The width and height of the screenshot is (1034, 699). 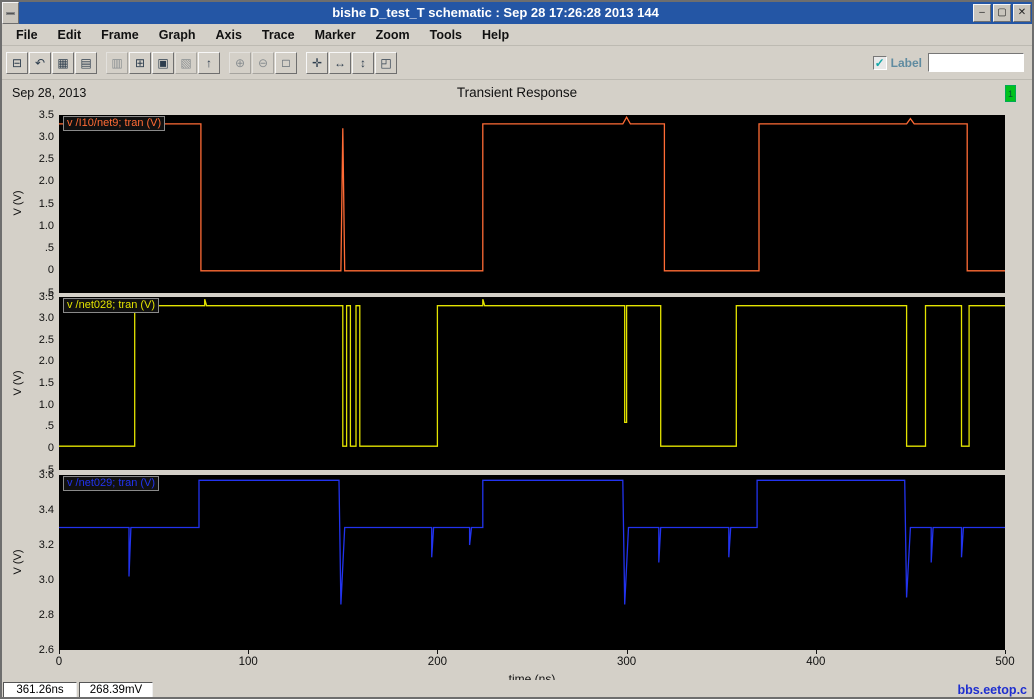 I want to click on grid-icon: ▦, so click(x=63, y=63).